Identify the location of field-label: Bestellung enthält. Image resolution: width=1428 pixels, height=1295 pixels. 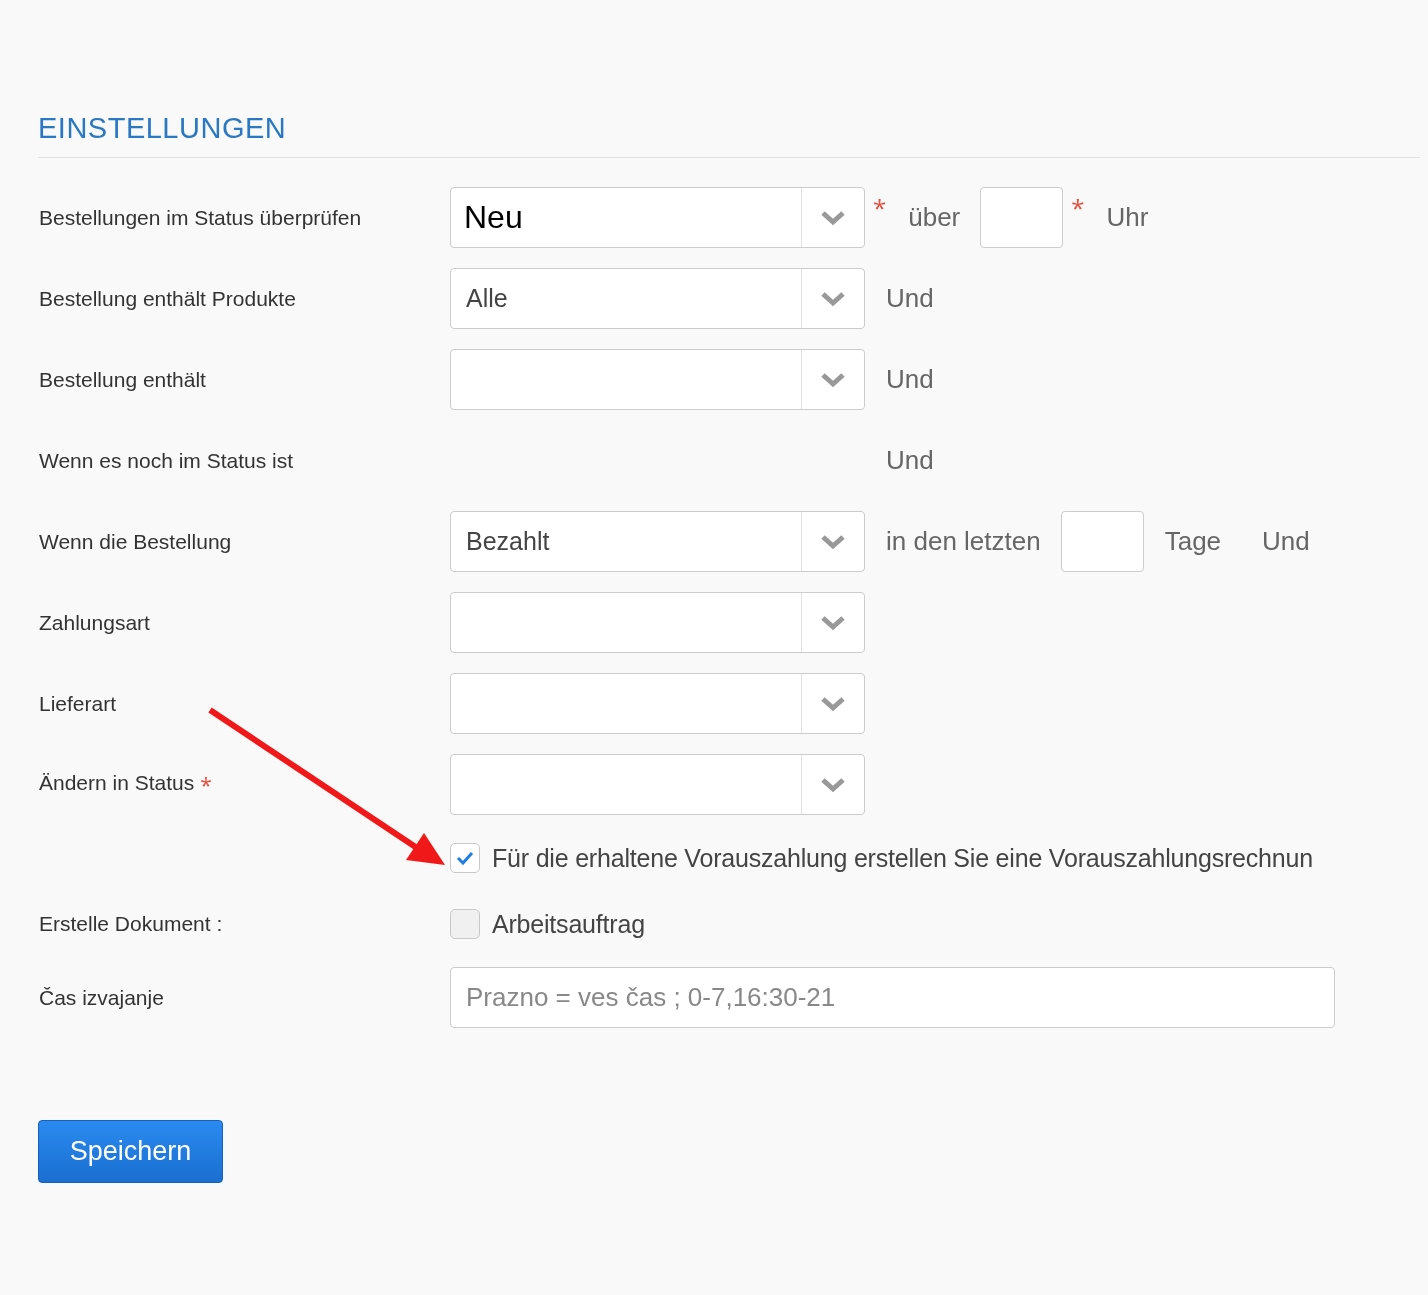
(122, 379).